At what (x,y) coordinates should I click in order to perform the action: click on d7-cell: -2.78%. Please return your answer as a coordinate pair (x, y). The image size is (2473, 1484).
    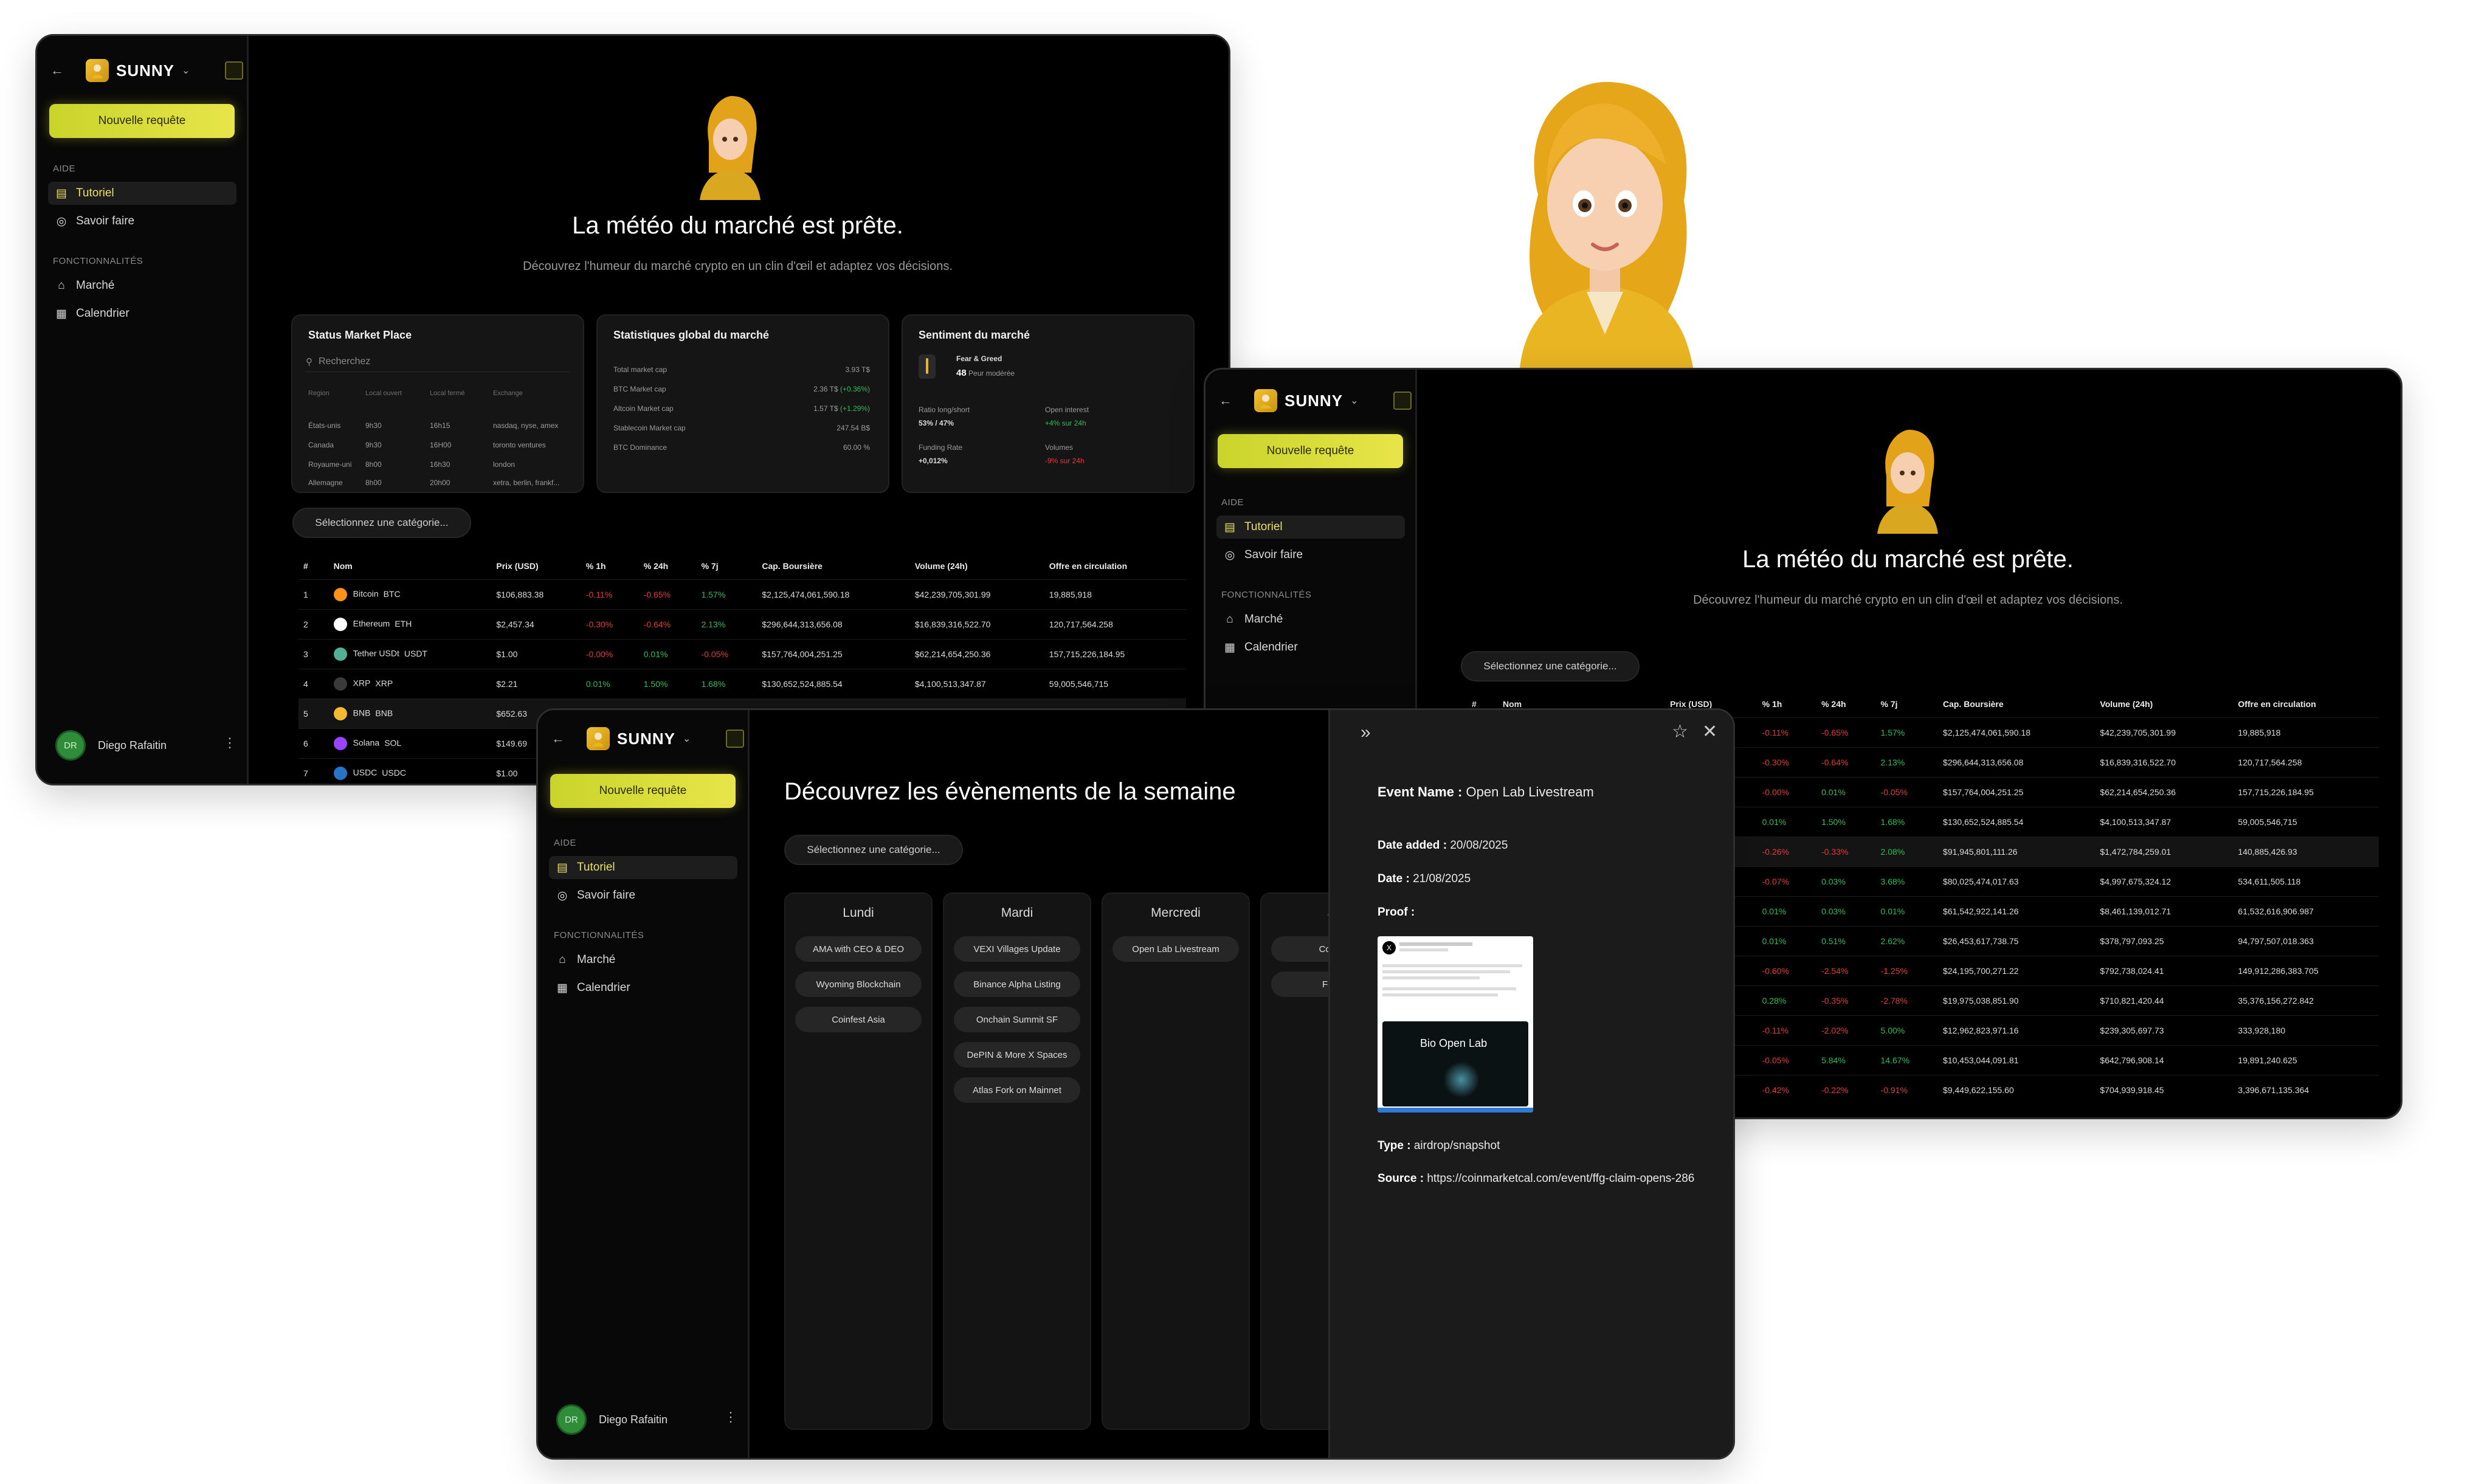
    Looking at the image, I should click on (1907, 1001).